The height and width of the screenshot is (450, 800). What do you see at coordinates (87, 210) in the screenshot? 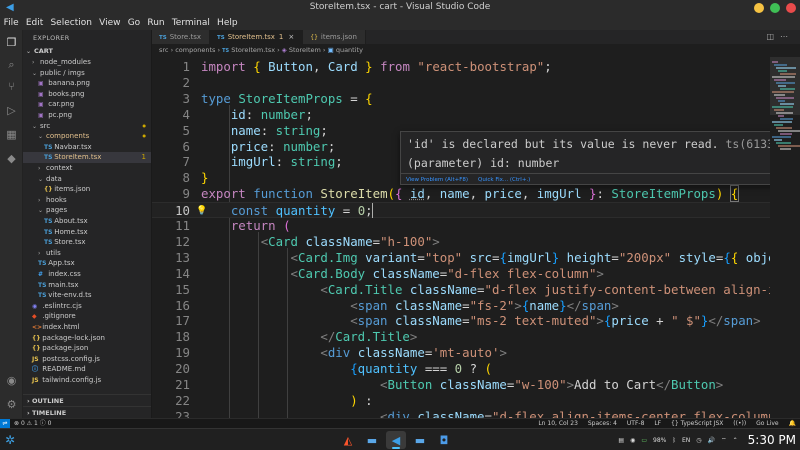
I see `folder-item: ⌄ pages` at bounding box center [87, 210].